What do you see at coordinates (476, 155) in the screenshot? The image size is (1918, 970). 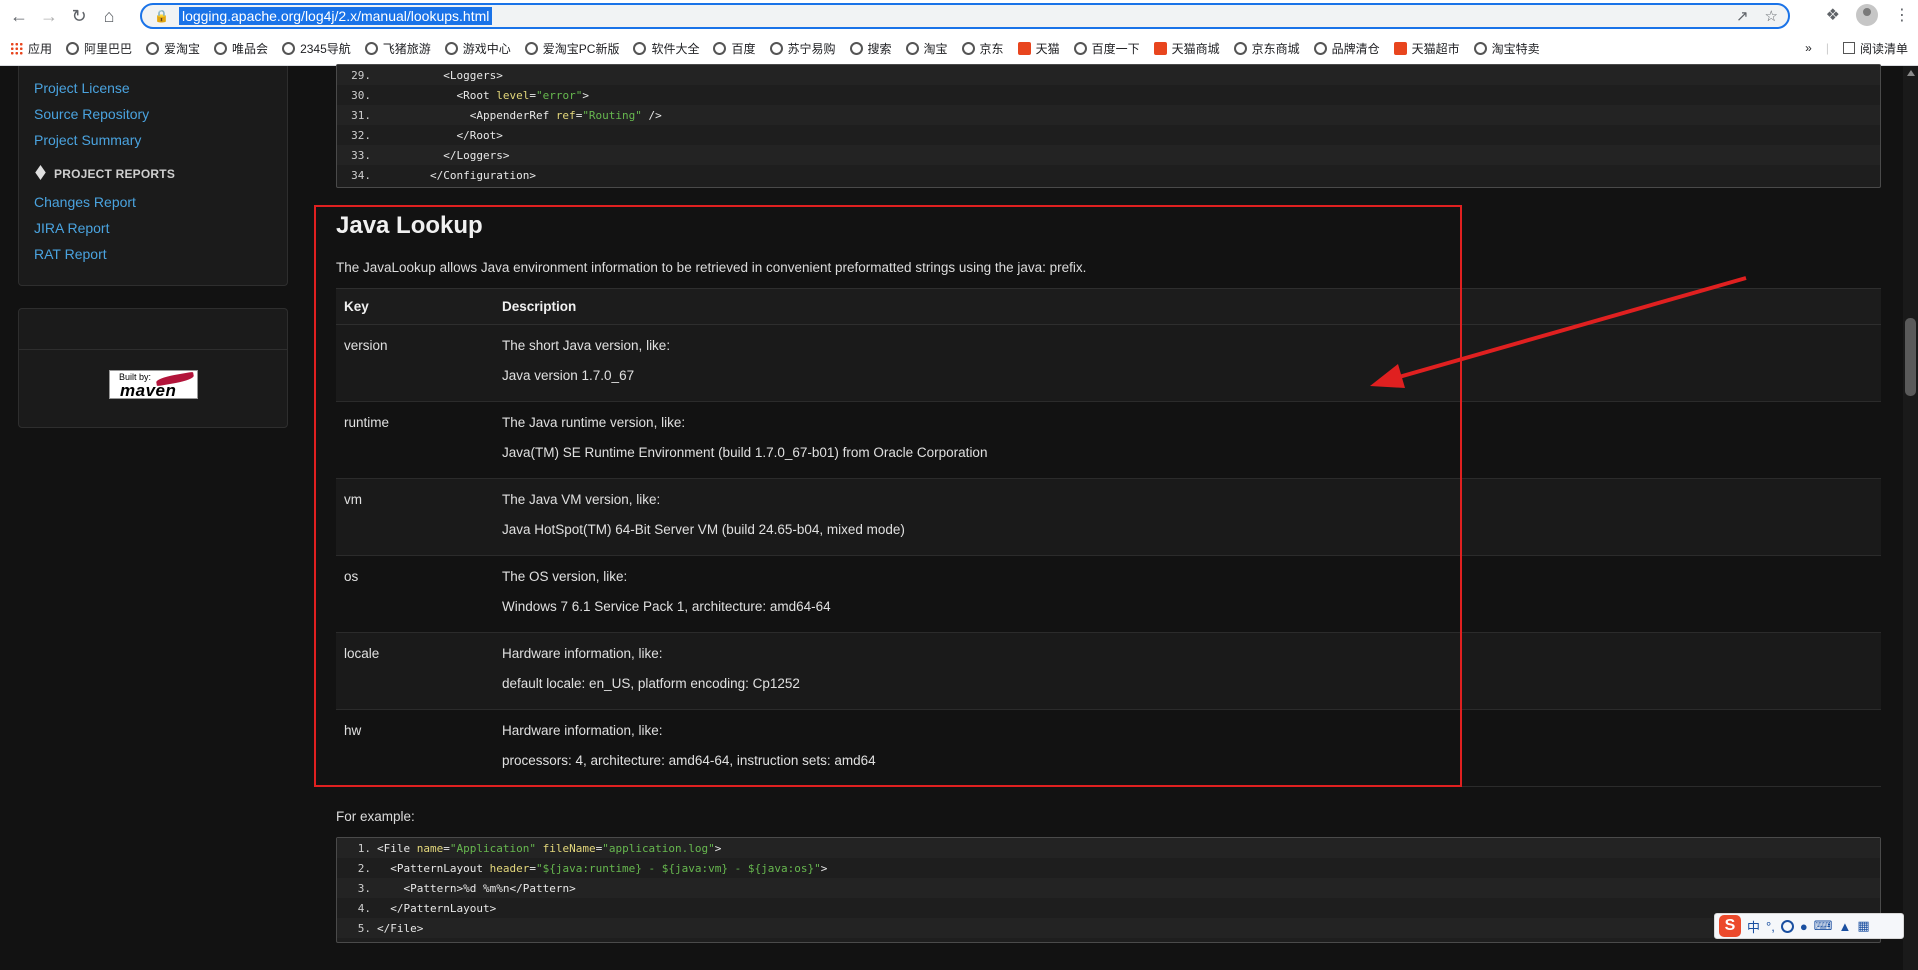 I see `code-text: </Loggers>` at bounding box center [476, 155].